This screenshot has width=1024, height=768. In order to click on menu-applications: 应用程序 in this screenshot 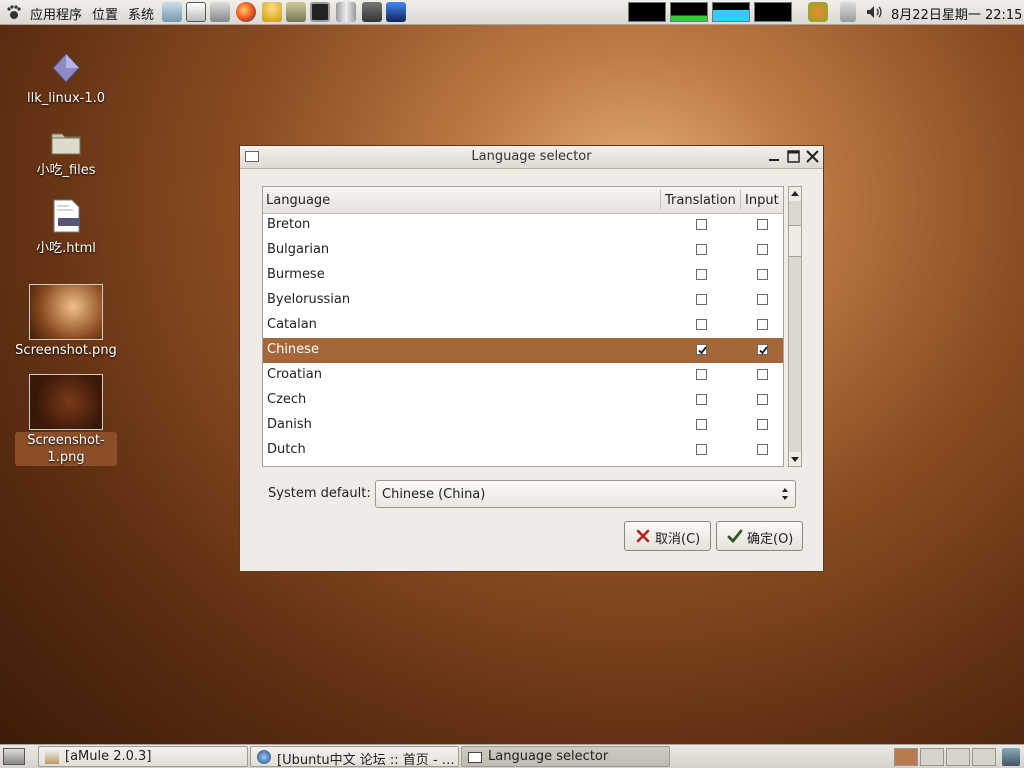, I will do `click(56, 13)`.